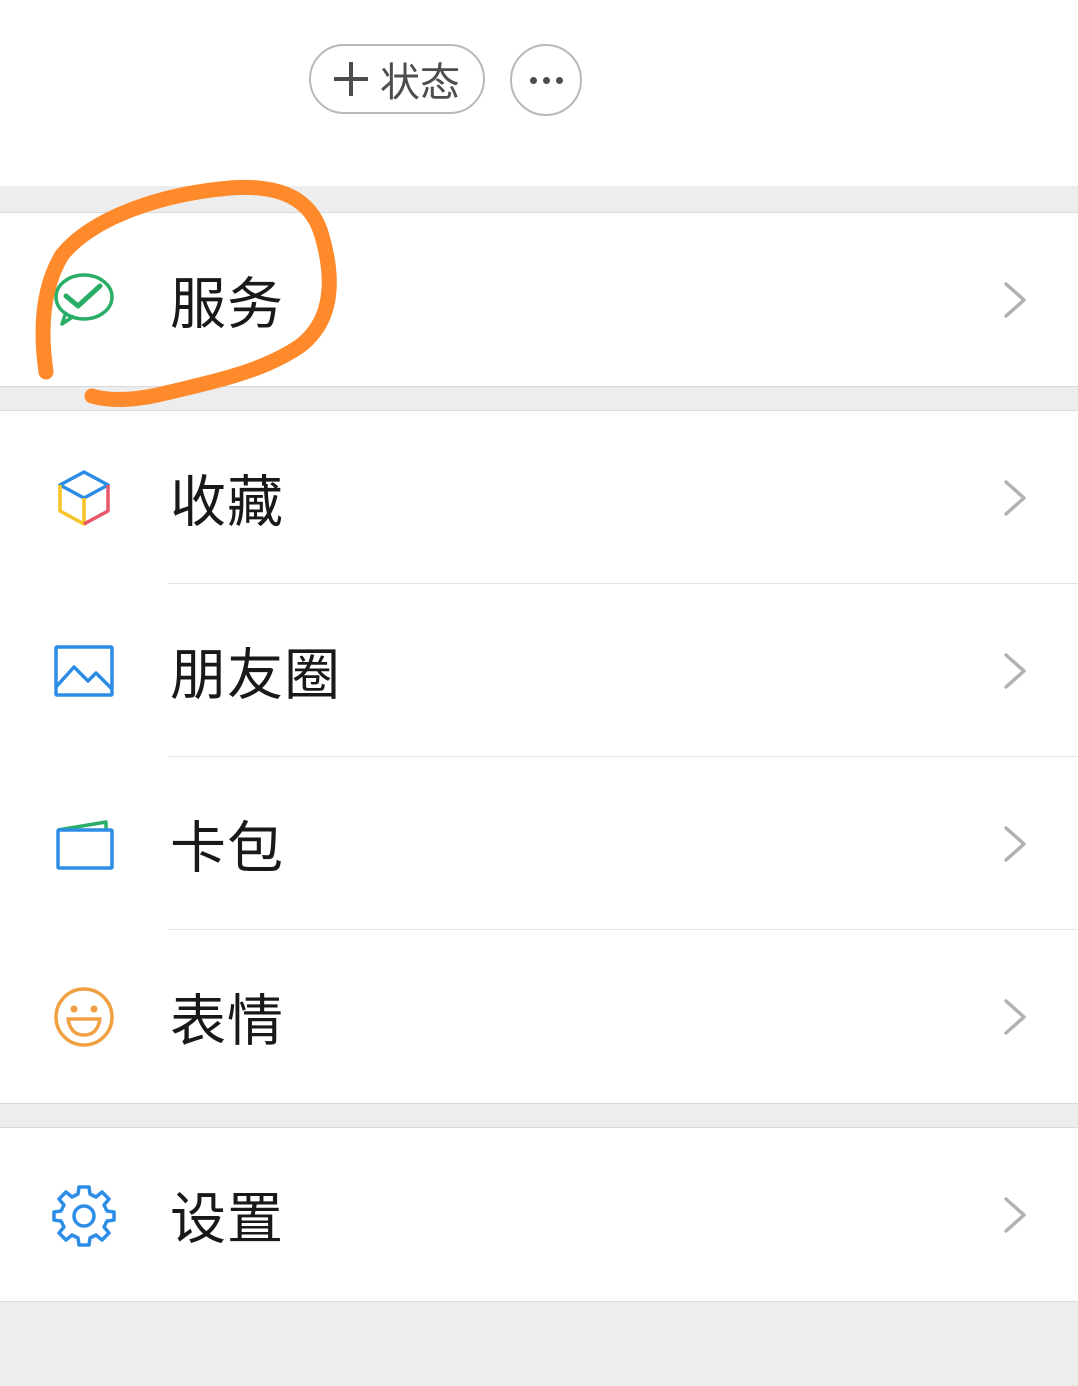 This screenshot has width=1078, height=1386. I want to click on settings-group: 设置, so click(539, 1214).